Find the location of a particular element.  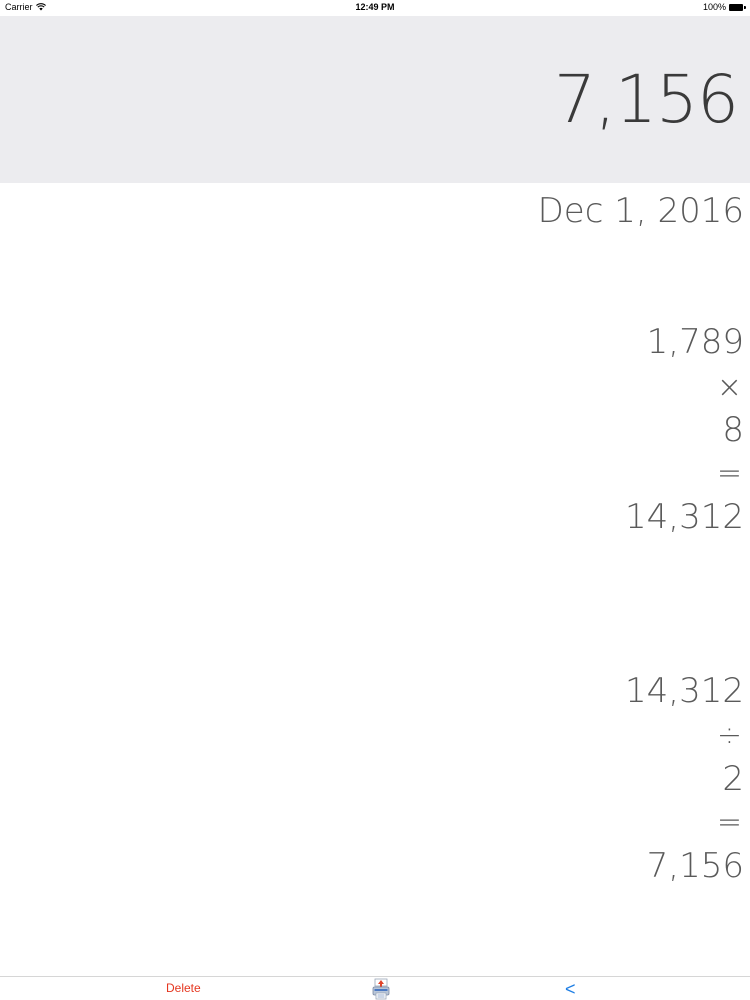

tape-result: 14,312 is located at coordinates (684, 517).